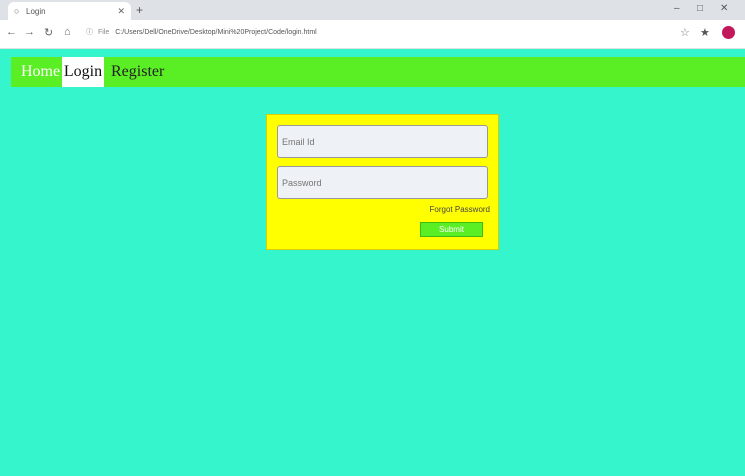 This screenshot has width=745, height=476. I want to click on home-icon: ⌂, so click(67, 32).